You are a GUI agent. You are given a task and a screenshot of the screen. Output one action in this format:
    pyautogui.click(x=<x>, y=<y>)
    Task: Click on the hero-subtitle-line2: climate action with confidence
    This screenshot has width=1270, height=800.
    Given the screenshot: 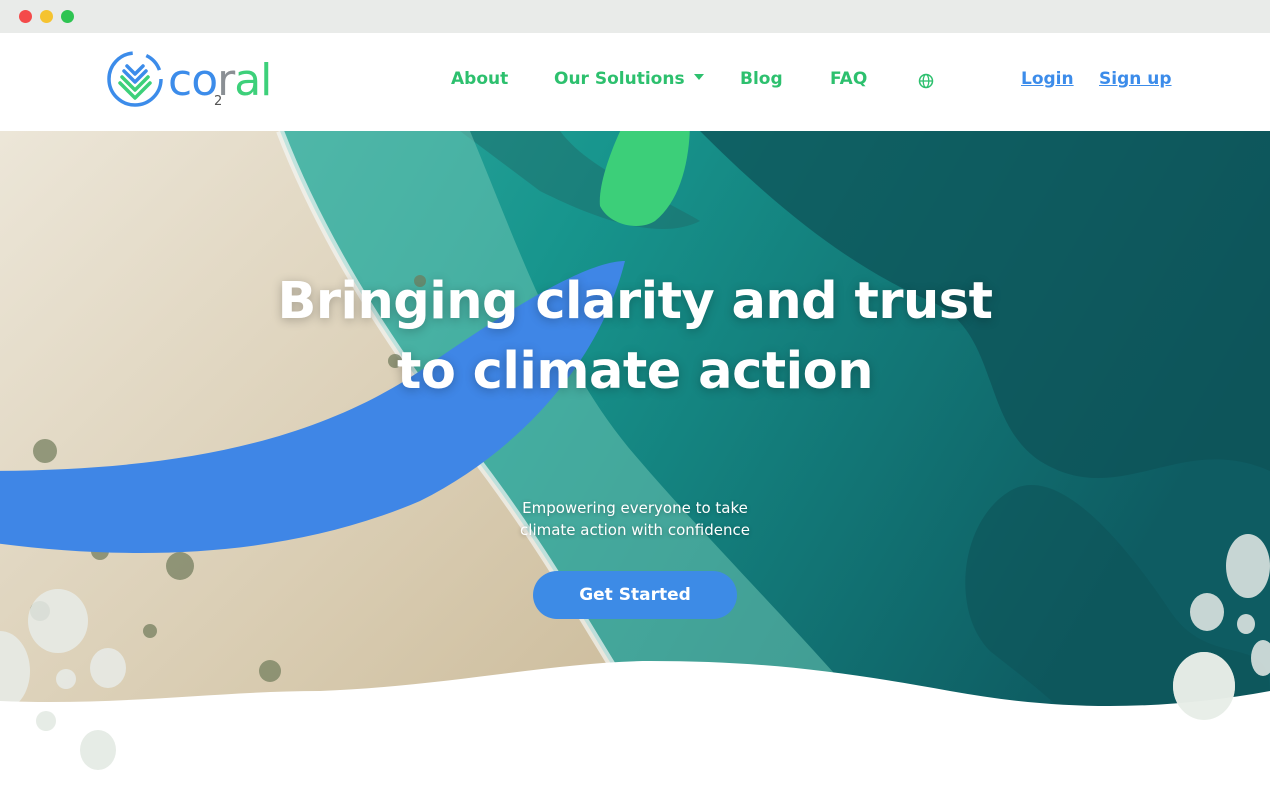 What is the action you would take?
    pyautogui.click(x=635, y=530)
    